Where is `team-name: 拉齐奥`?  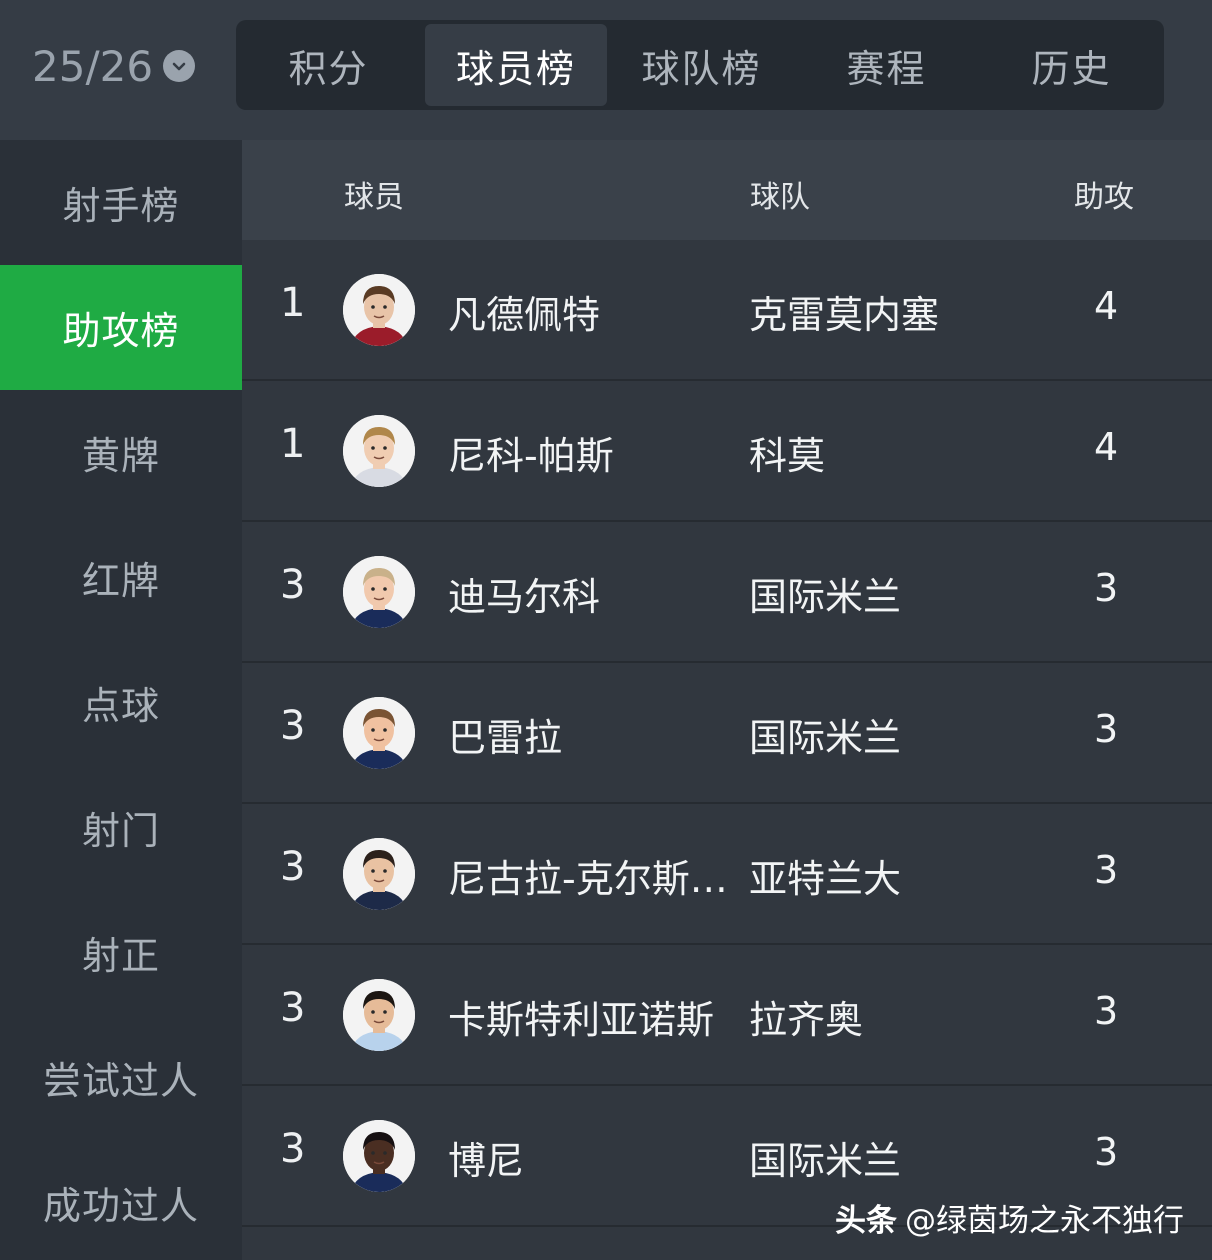 team-name: 拉齐奥 is located at coordinates (806, 1016).